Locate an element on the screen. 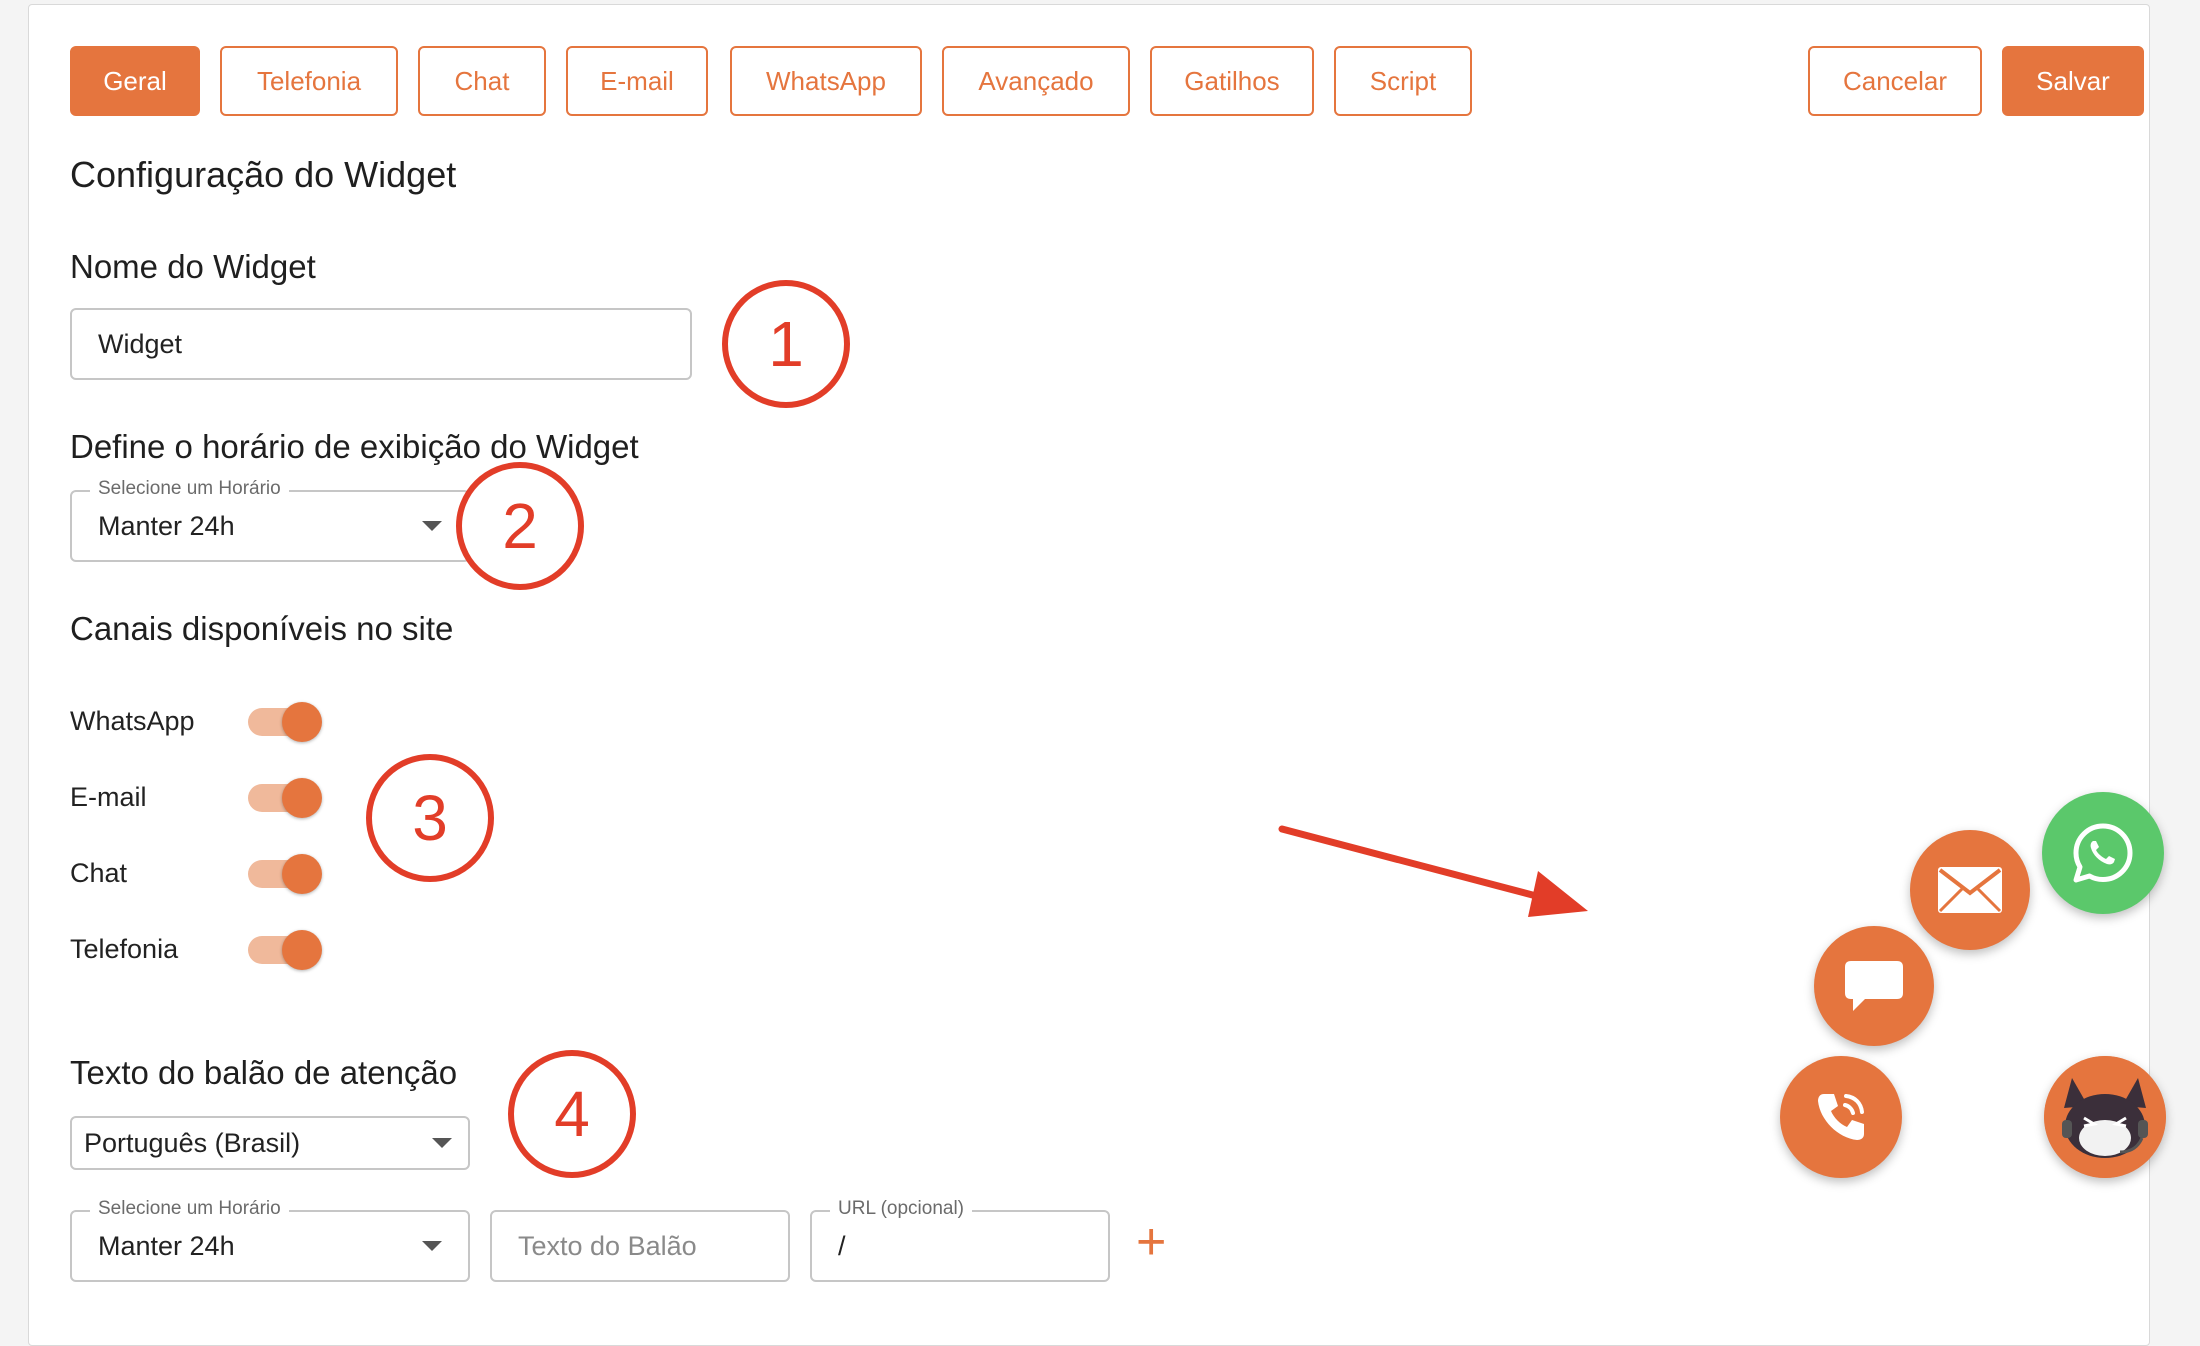 The width and height of the screenshot is (2200, 1346). page-title: Configuração do Widget is located at coordinates (263, 174).